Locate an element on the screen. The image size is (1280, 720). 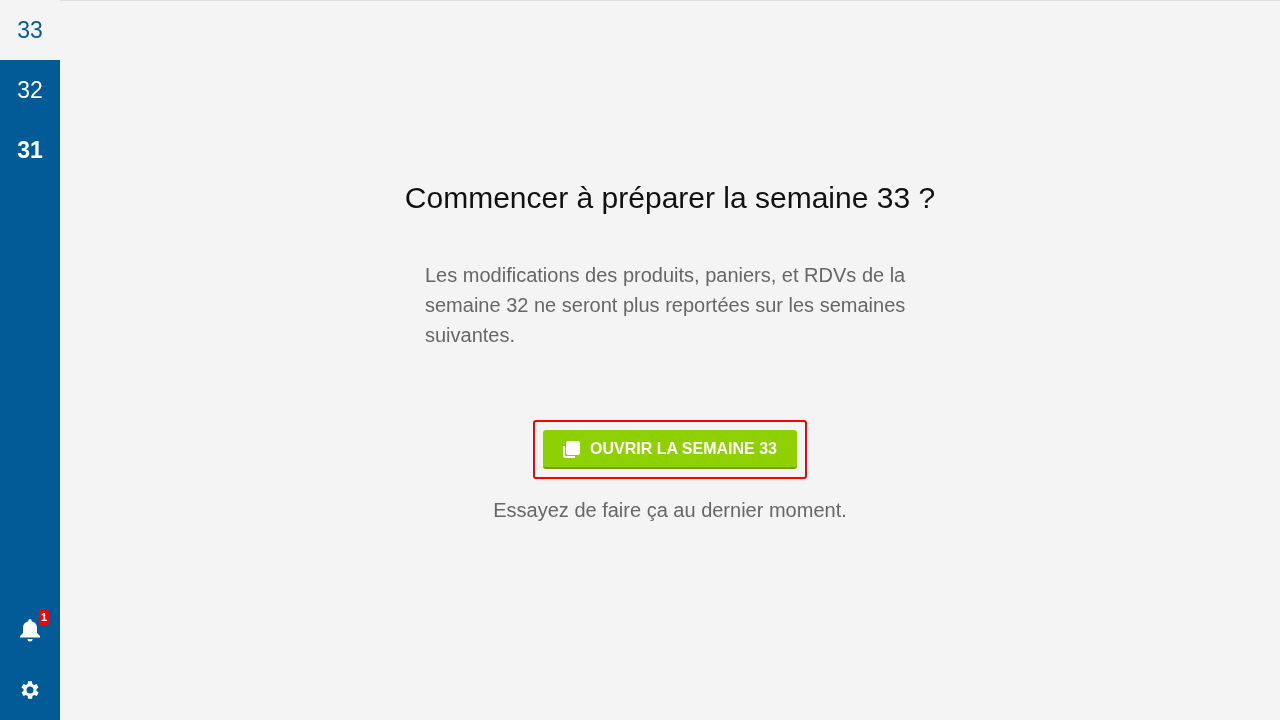
week-tab: 32 is located at coordinates (30, 90).